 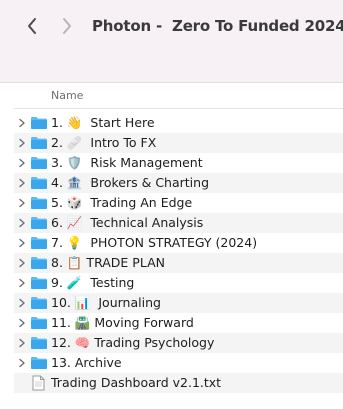 What do you see at coordinates (178, 143) in the screenshot?
I see `folder-row: 2. 🩹 Intro To FX` at bounding box center [178, 143].